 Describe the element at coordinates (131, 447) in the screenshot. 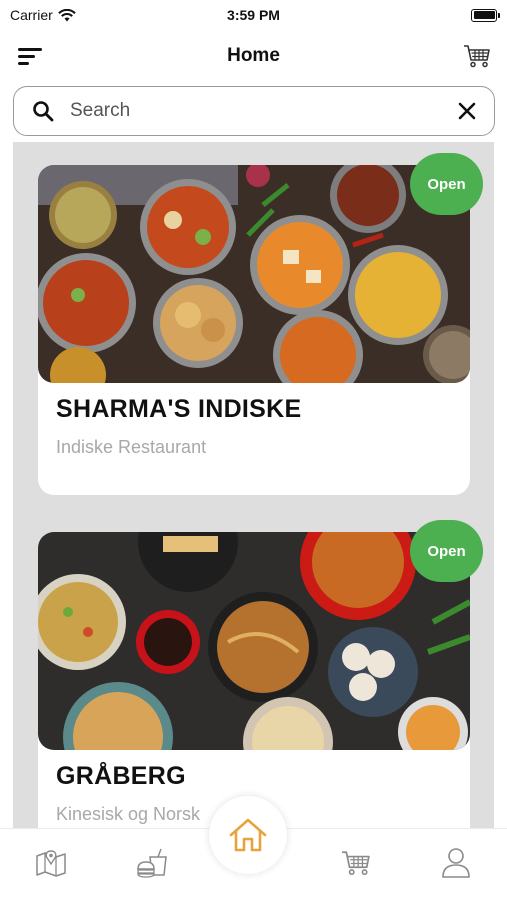

I see `restaurant-cuisine: Indiske Restaurant` at that location.